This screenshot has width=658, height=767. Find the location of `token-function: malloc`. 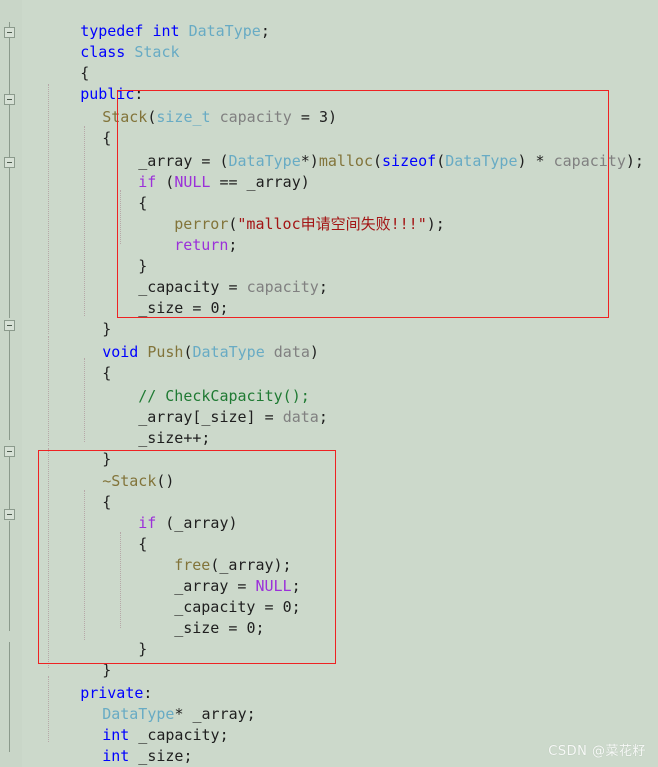

token-function: malloc is located at coordinates (345, 161).